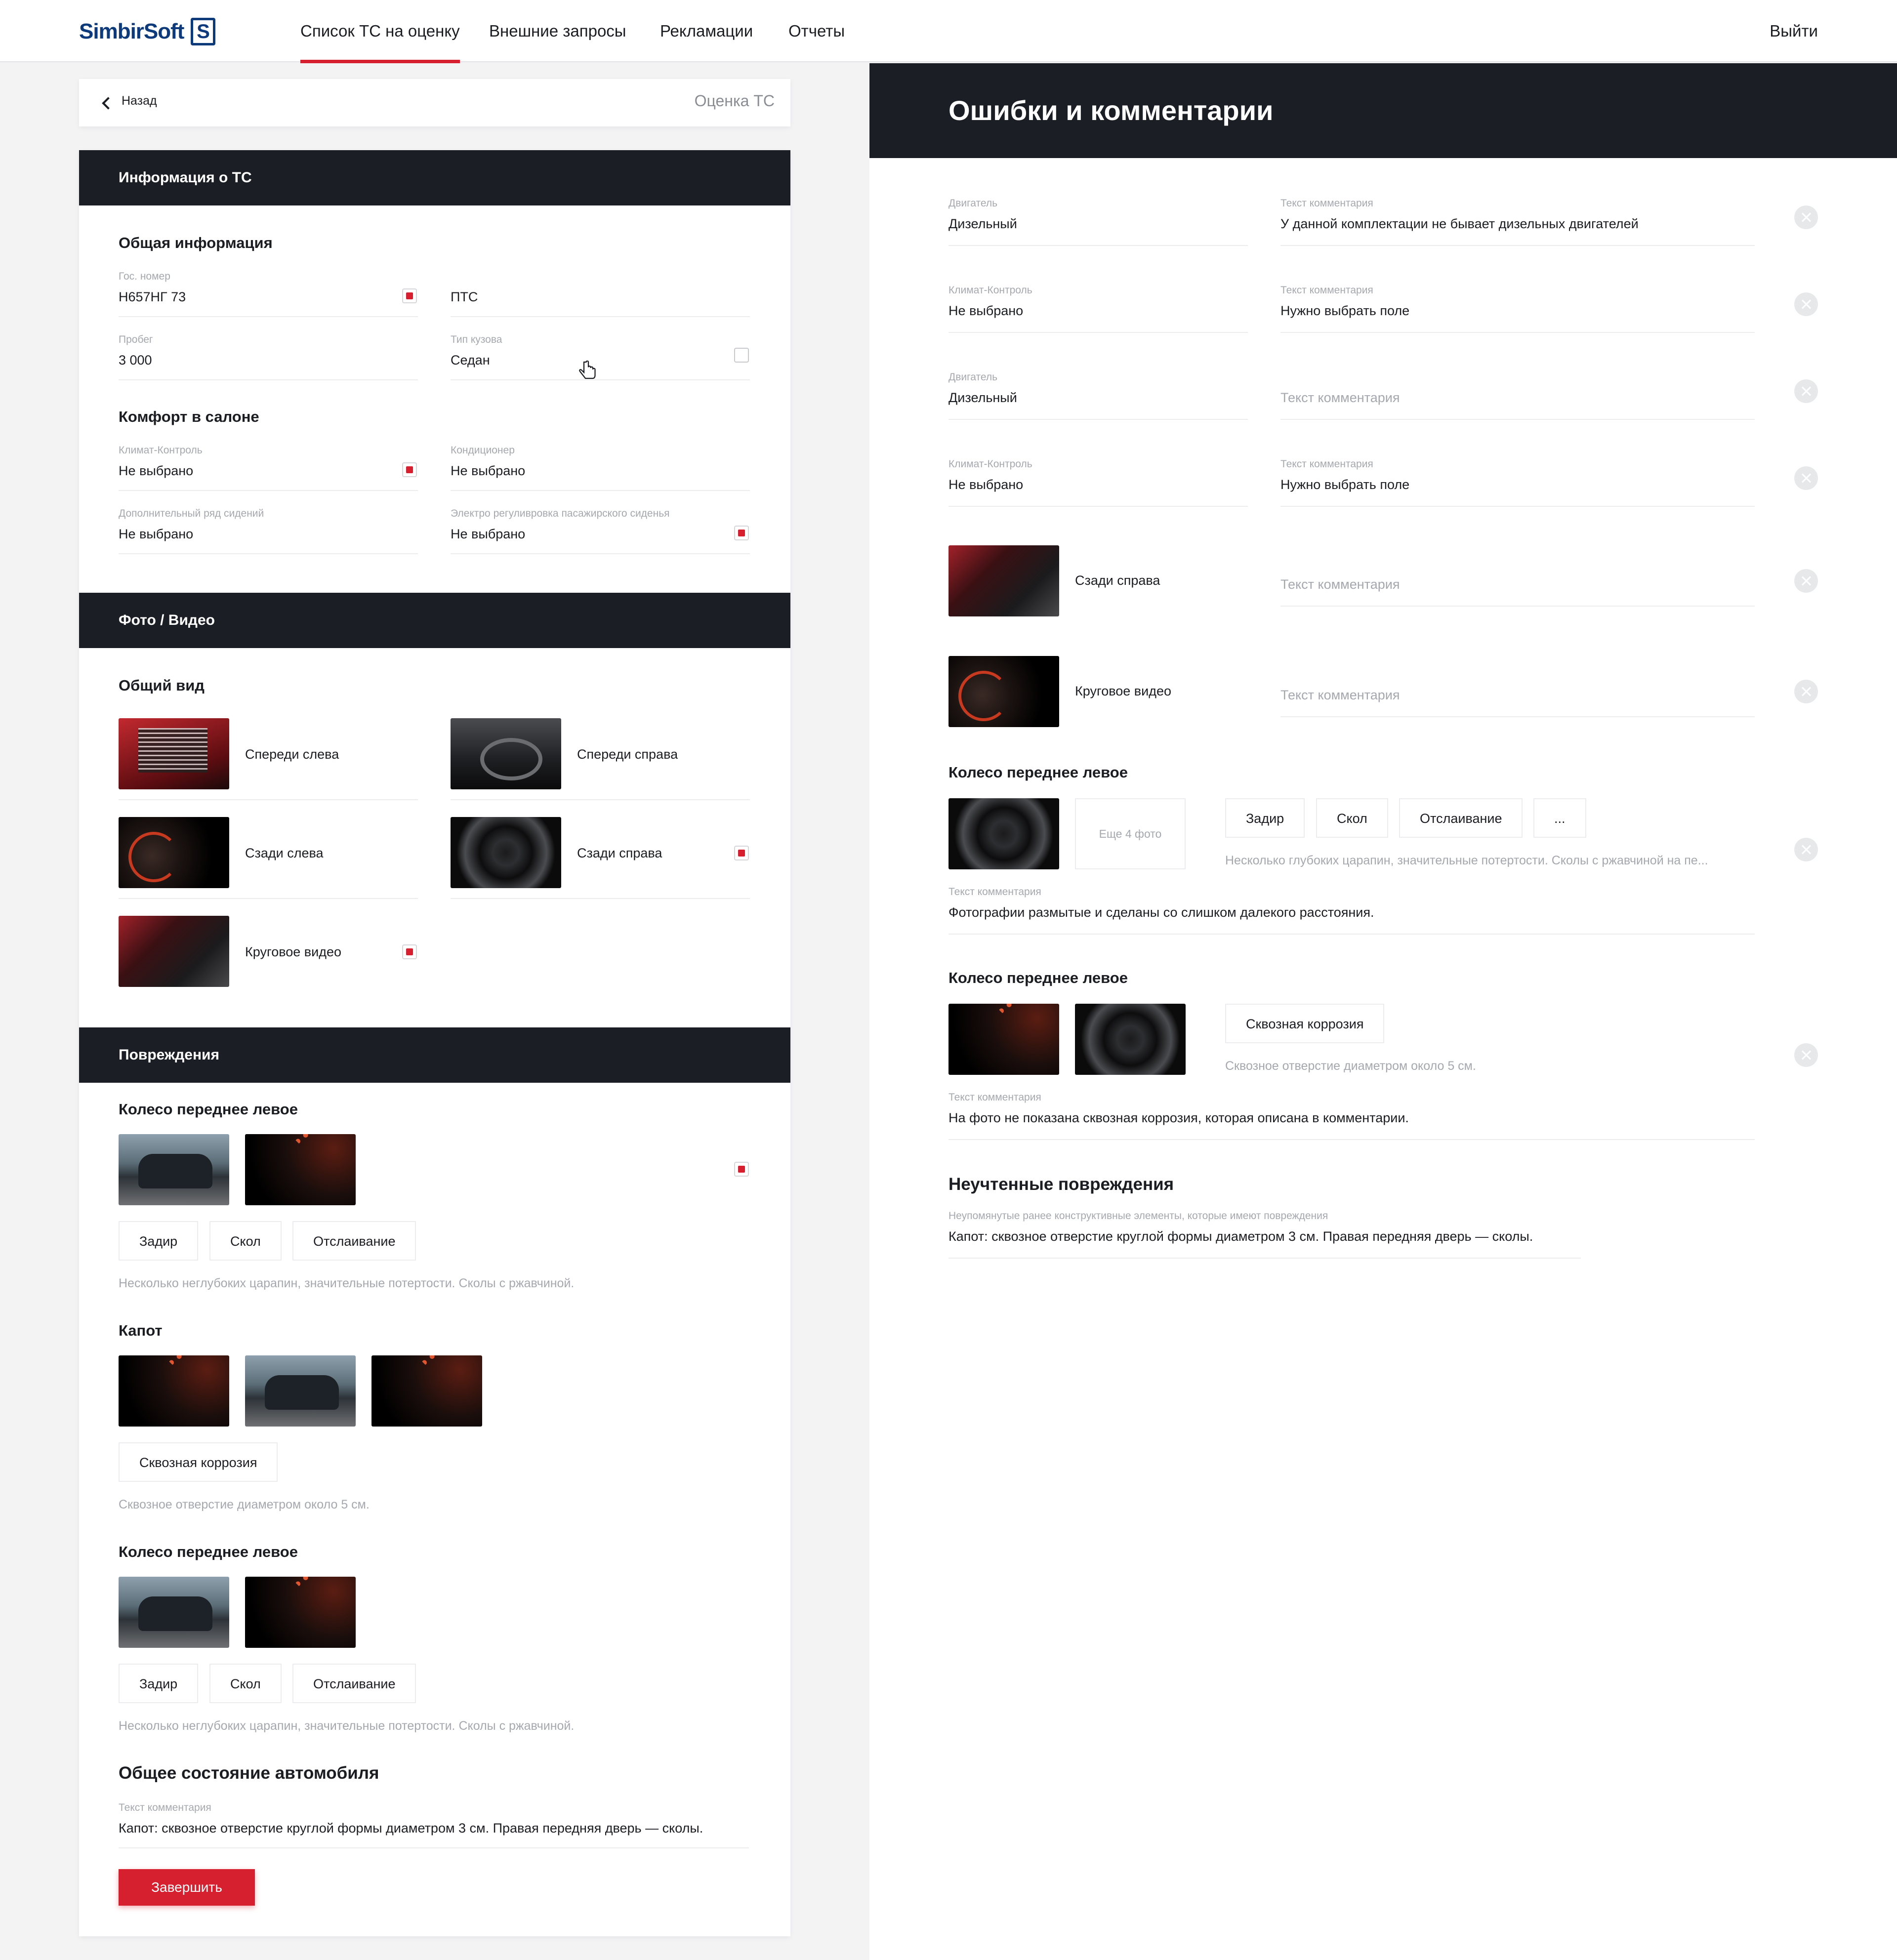 The height and width of the screenshot is (1960, 1897). Describe the element at coordinates (434, 1055) in the screenshot. I see `section-header-damages: Повреждения` at that location.